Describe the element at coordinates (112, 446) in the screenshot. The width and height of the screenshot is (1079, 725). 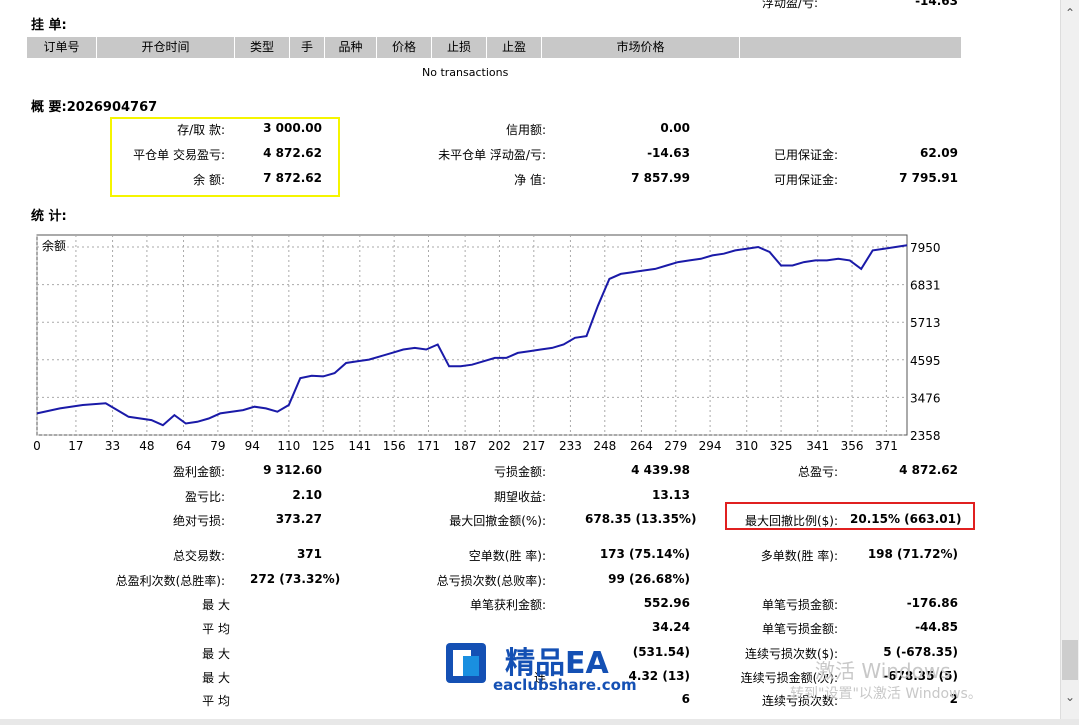
I see `x-tick-label: 33` at that location.